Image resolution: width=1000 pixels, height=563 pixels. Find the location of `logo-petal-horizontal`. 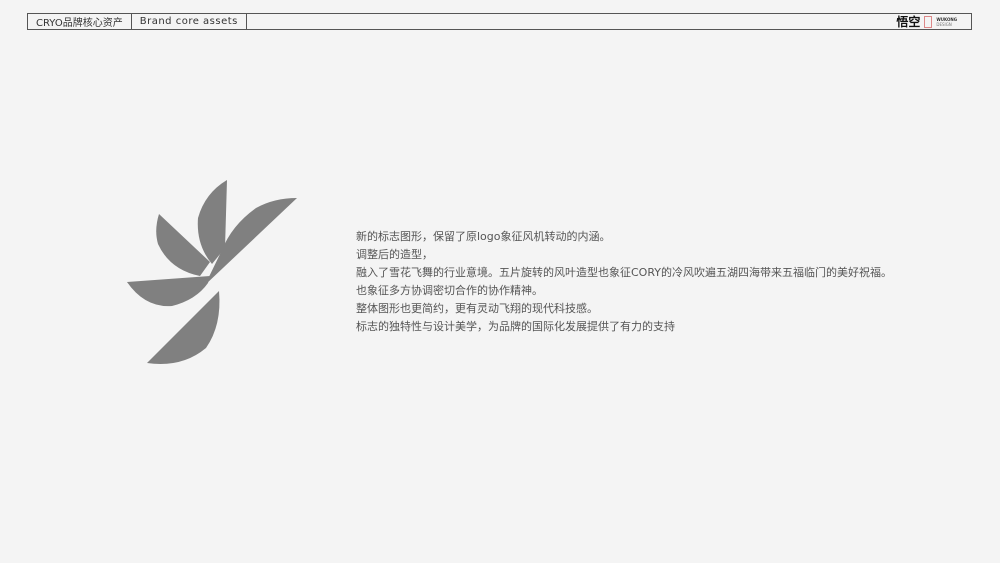

logo-petal-horizontal is located at coordinates (168, 291).